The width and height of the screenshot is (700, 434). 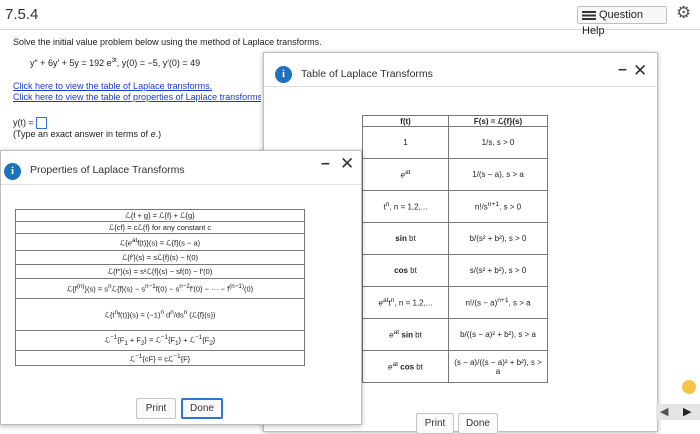 What do you see at coordinates (498, 366) in the screenshot?
I see `table-cell: (s − a)/((s − a)² + b²), s > a` at bounding box center [498, 366].